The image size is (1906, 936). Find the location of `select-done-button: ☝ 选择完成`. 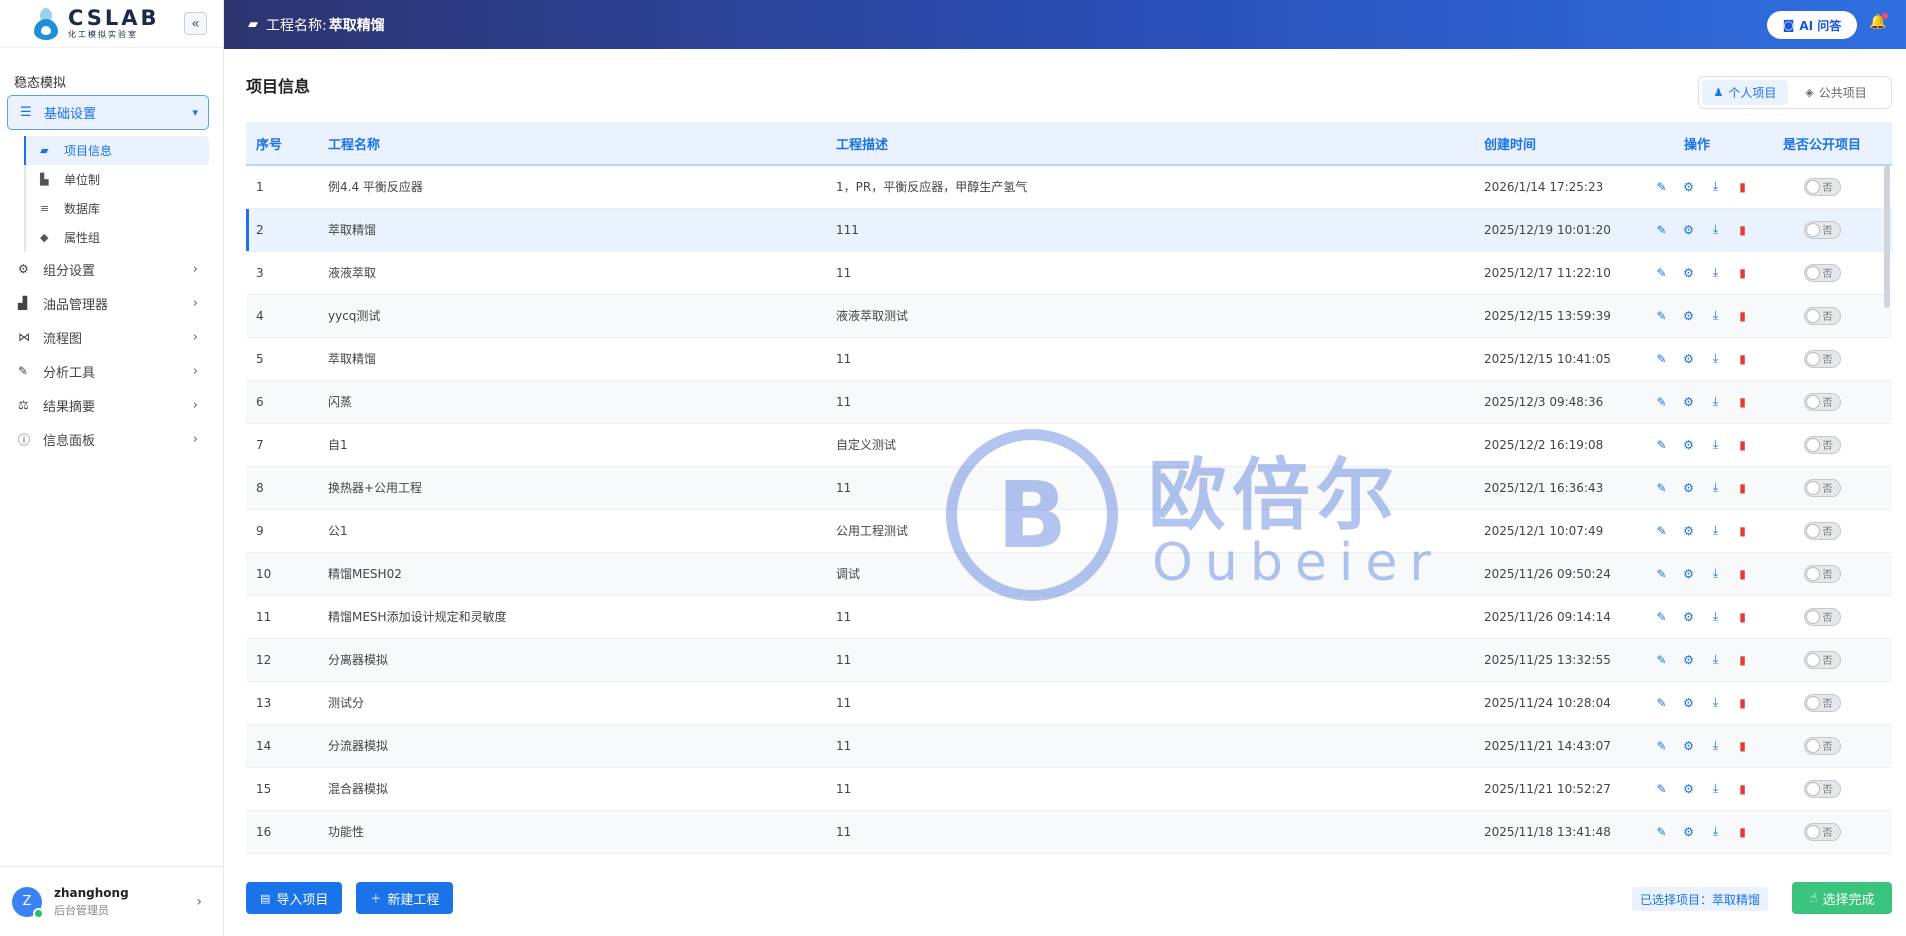

select-done-button: ☝ 选择完成 is located at coordinates (1842, 898).